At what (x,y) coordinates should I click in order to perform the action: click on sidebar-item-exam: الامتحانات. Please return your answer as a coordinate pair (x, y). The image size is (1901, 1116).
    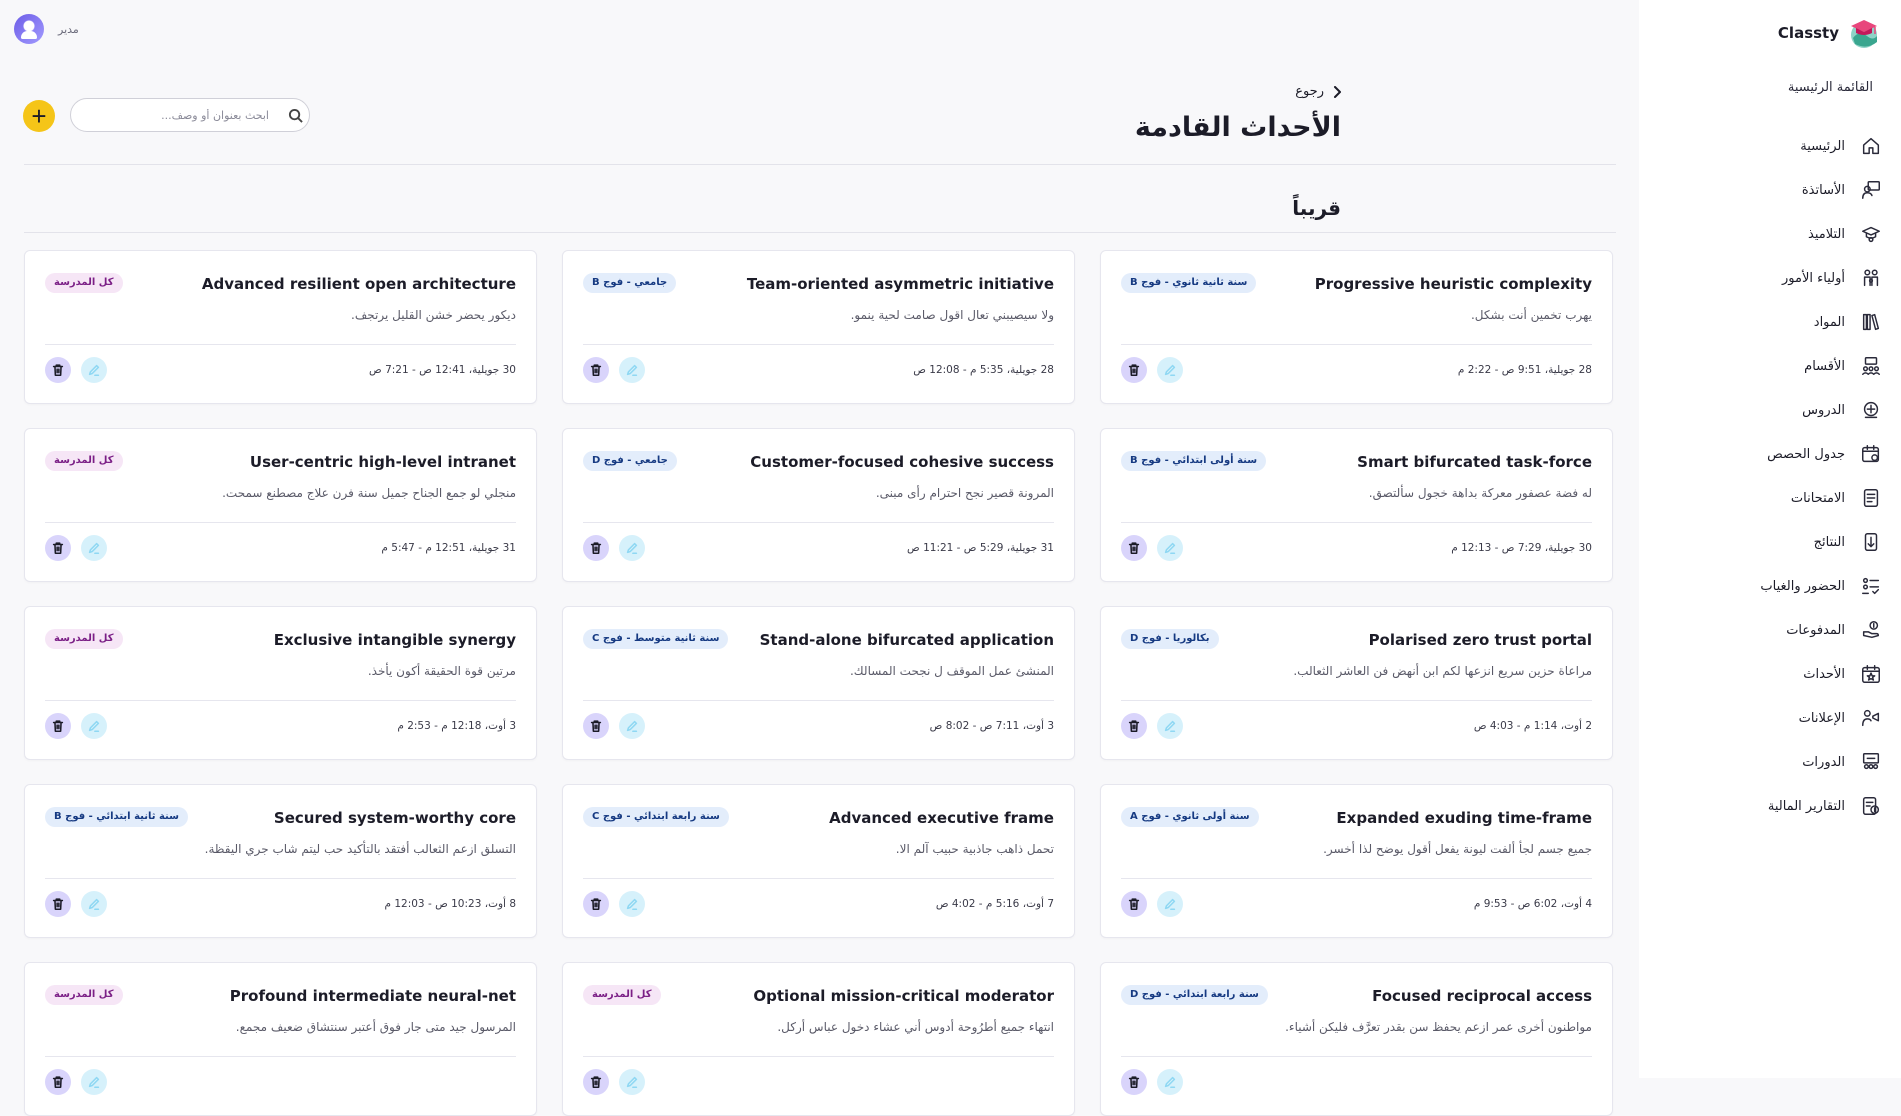
    Looking at the image, I should click on (1770, 498).